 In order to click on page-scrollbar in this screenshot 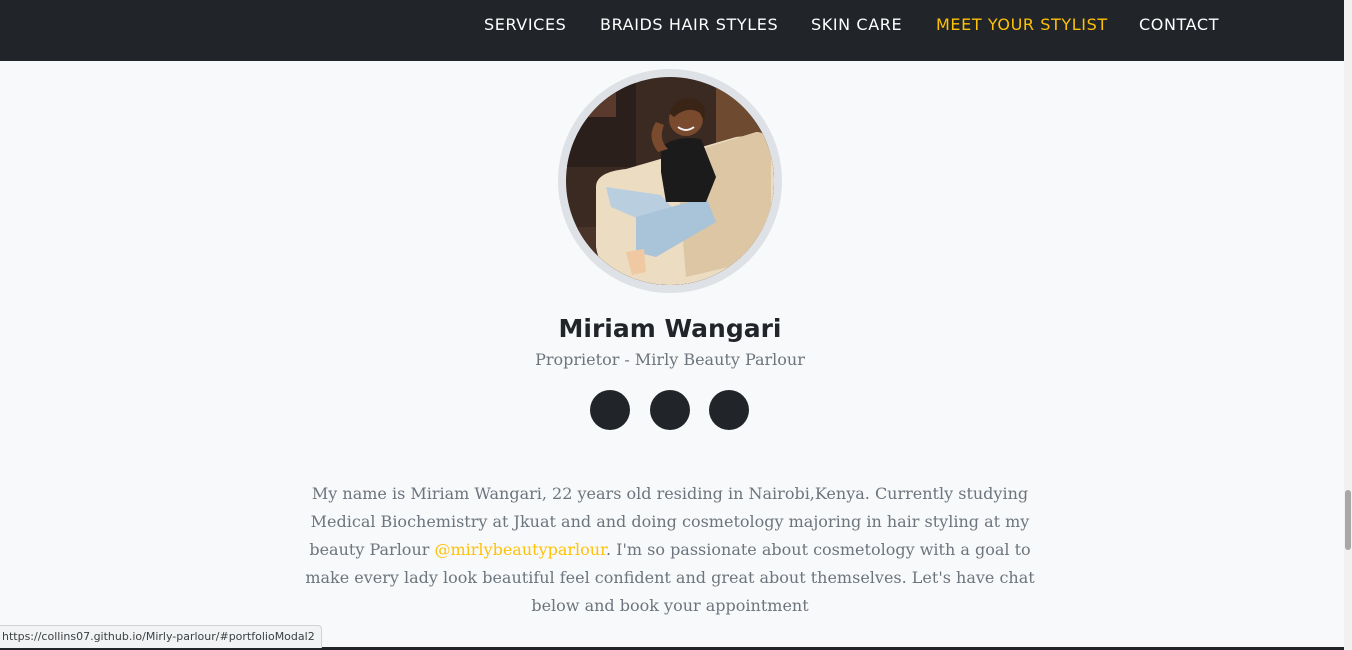, I will do `click(1348, 325)`.